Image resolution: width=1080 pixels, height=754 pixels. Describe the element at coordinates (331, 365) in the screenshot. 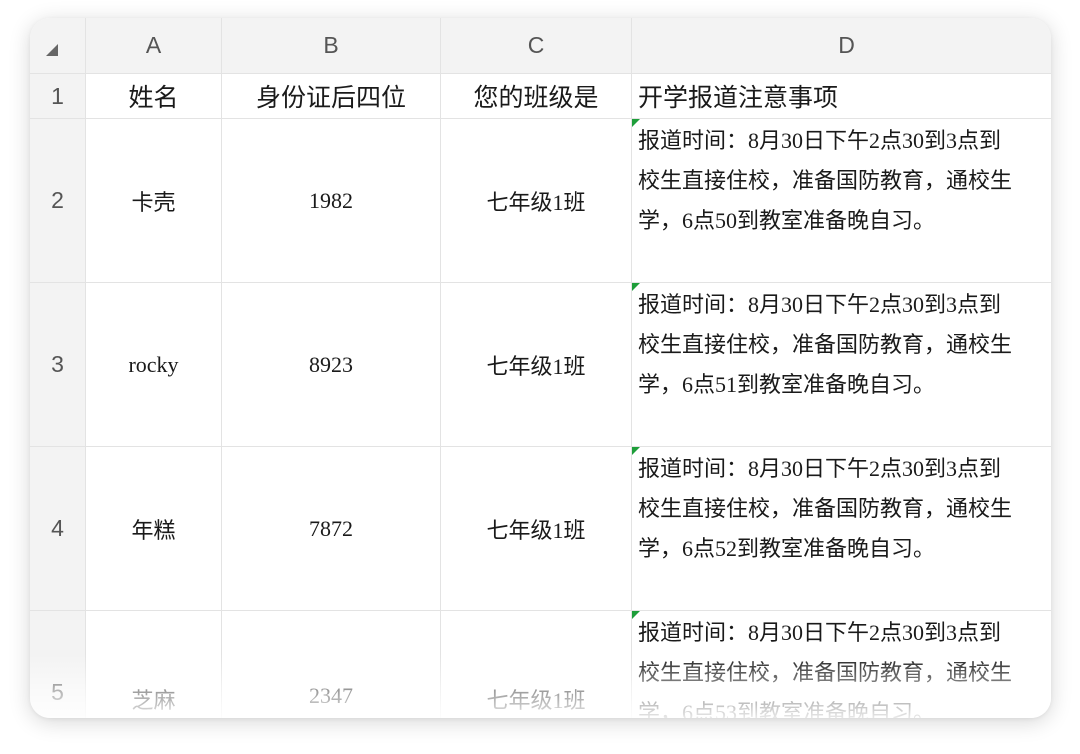

I see `cell-b3-id: 8923` at that location.